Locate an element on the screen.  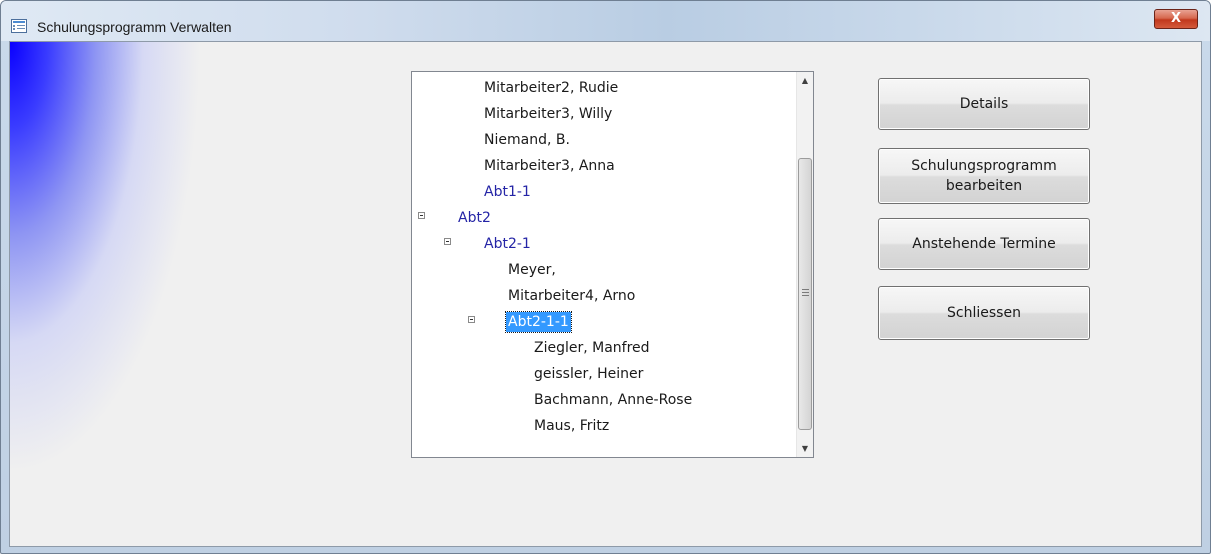
tree-node-person: Mitarbeiter2, Rudie is located at coordinates (551, 88).